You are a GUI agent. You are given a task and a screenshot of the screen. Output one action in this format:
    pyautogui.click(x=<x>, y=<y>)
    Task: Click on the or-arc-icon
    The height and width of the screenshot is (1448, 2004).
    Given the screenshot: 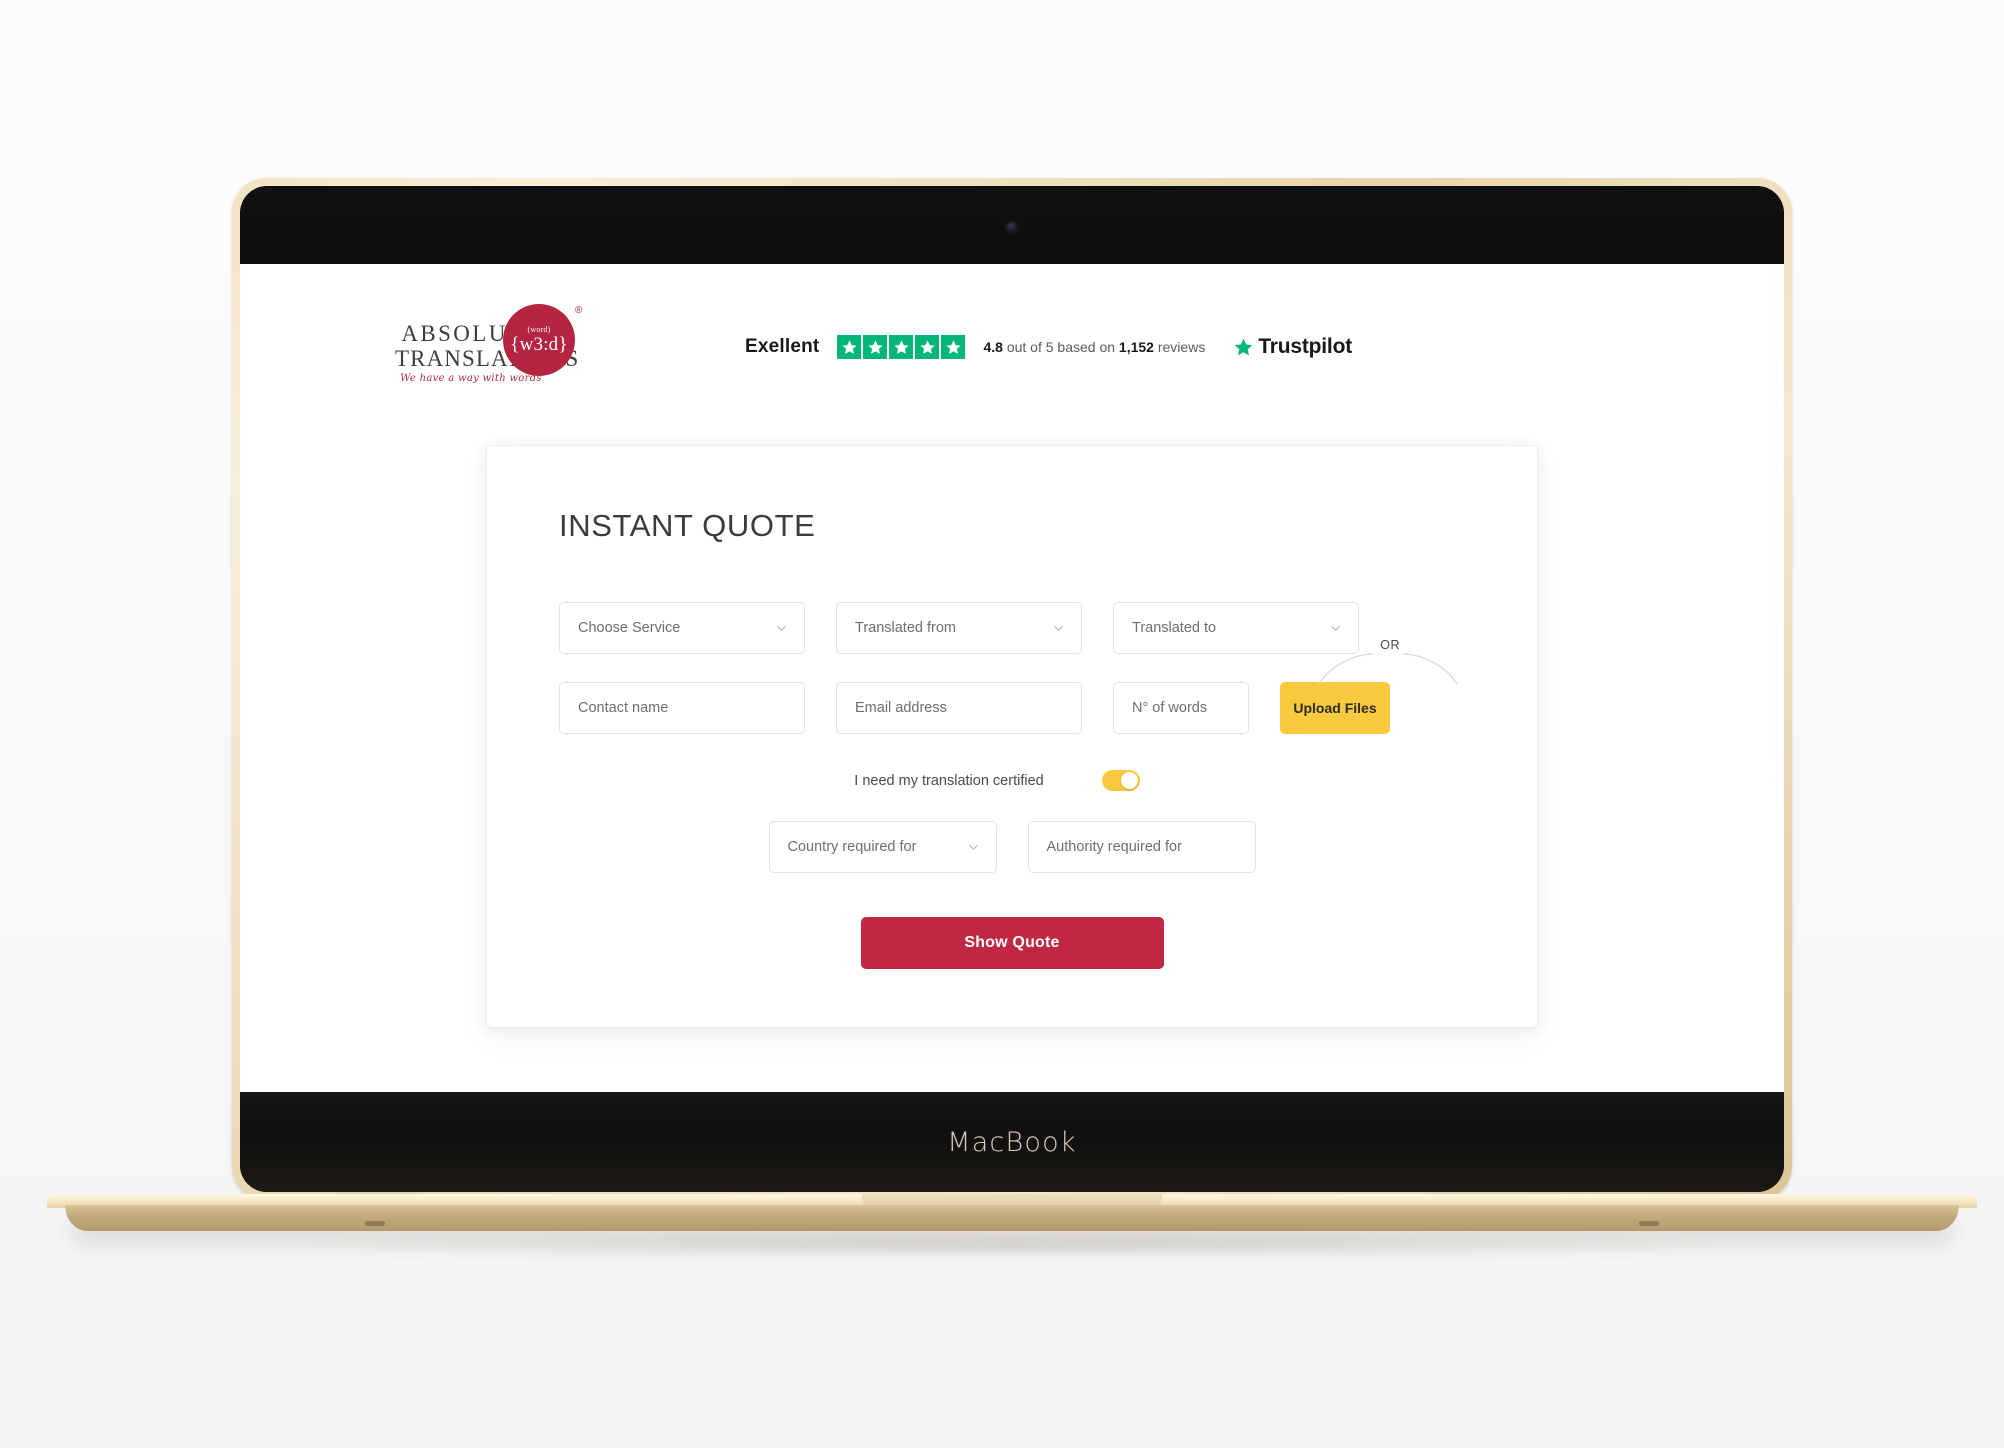 What is the action you would take?
    pyautogui.click(x=1388, y=669)
    